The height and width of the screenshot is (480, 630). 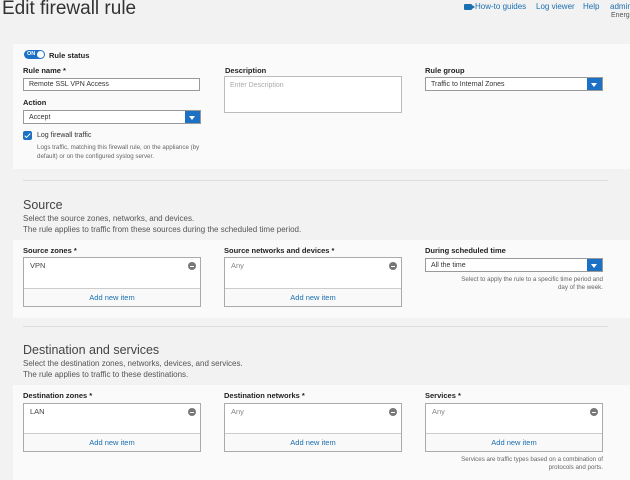 What do you see at coordinates (555, 6) in the screenshot?
I see `log-viewer-link: Log viewer` at bounding box center [555, 6].